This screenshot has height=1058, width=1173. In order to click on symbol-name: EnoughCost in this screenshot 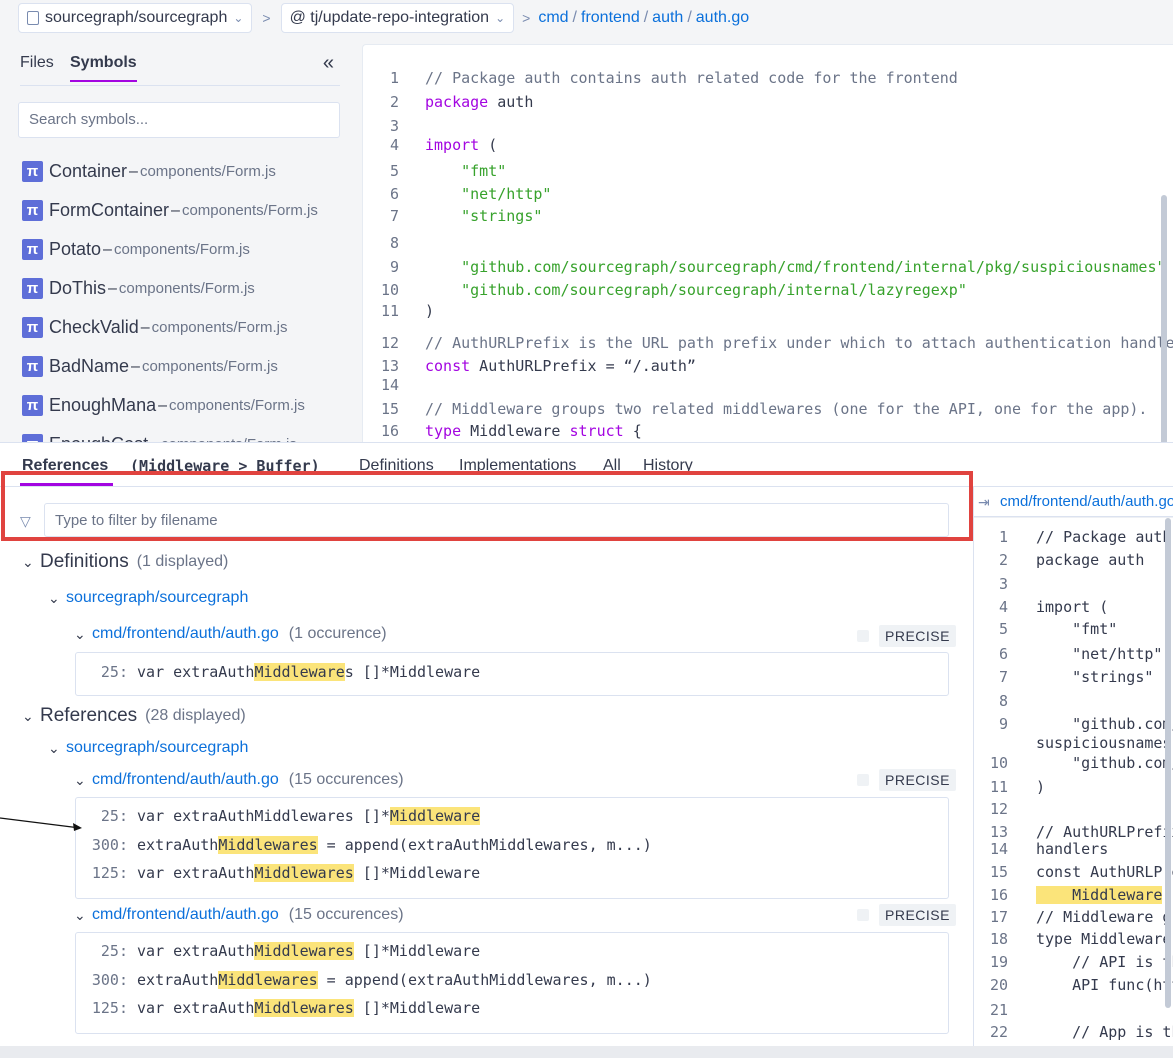, I will do `click(98, 438)`.